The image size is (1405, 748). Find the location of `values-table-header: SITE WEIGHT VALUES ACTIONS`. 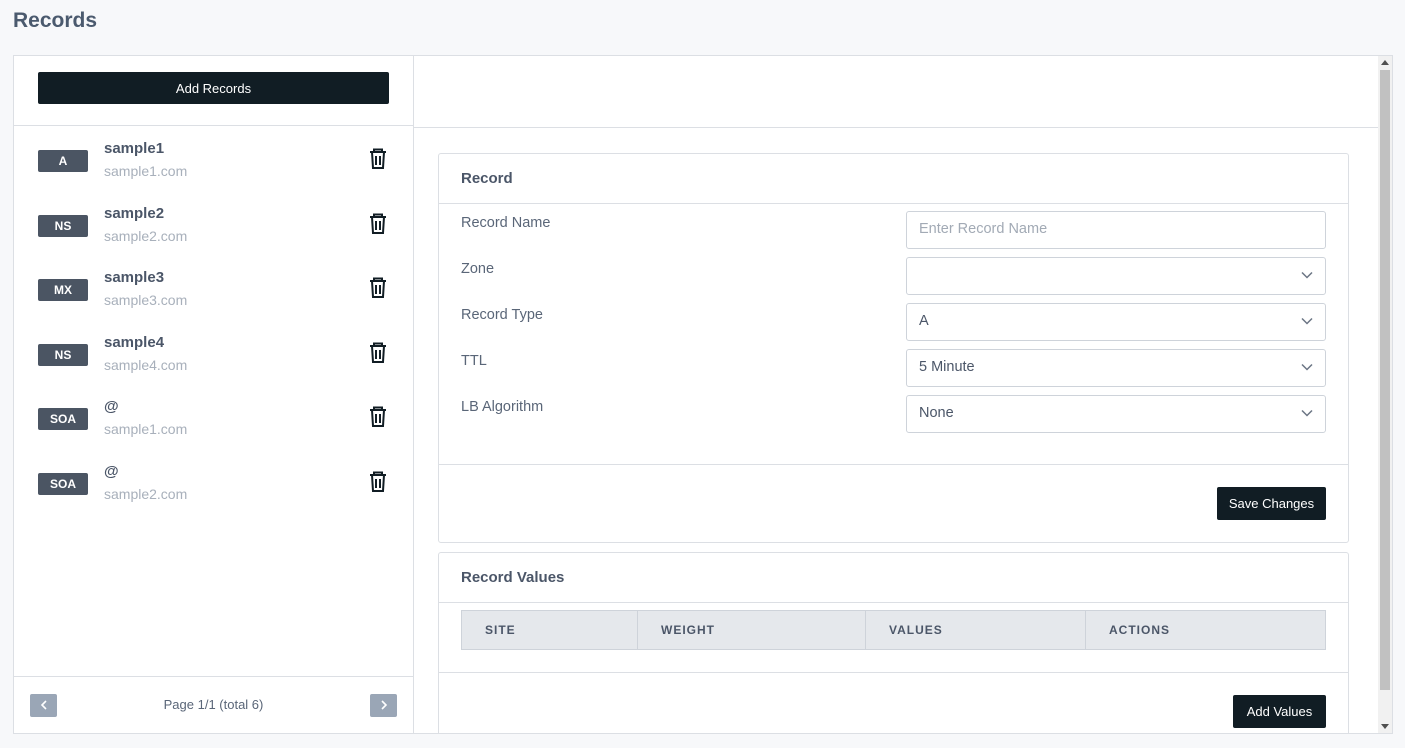

values-table-header: SITE WEIGHT VALUES ACTIONS is located at coordinates (893, 630).